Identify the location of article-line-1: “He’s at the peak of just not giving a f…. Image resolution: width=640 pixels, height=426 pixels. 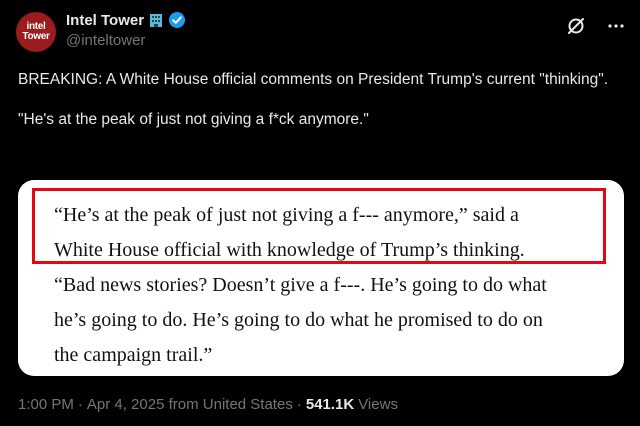
(286, 215).